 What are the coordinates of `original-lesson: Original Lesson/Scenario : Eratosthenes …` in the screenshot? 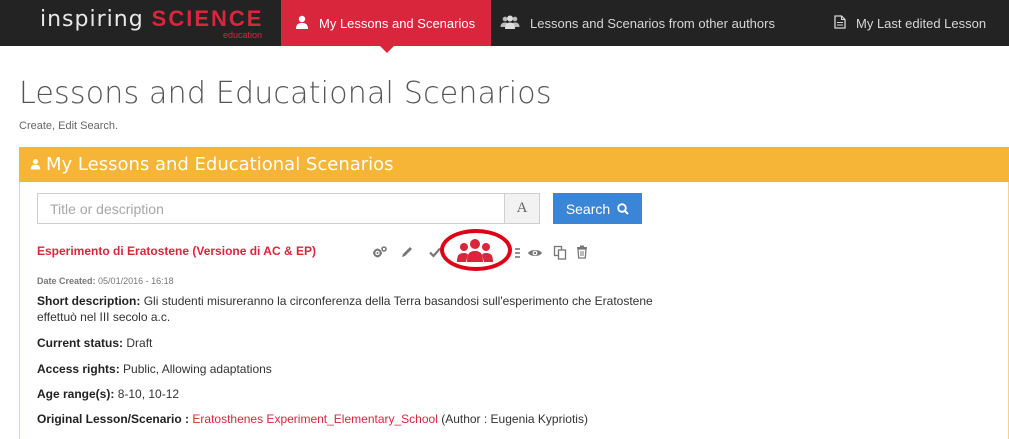 It's located at (312, 419).